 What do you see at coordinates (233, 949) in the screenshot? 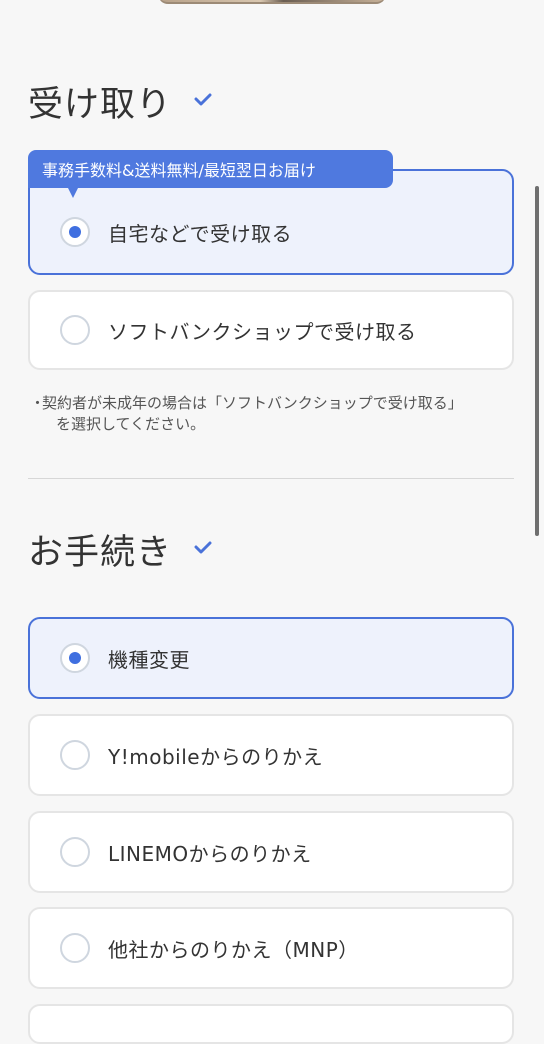
I see `option-label: 他社からのりかえ（MNP）` at bounding box center [233, 949].